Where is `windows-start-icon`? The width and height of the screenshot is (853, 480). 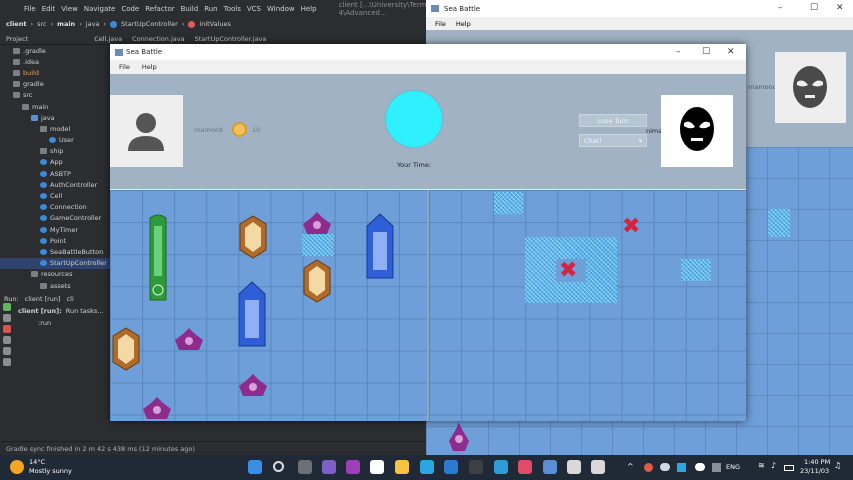 windows-start-icon is located at coordinates (255, 467).